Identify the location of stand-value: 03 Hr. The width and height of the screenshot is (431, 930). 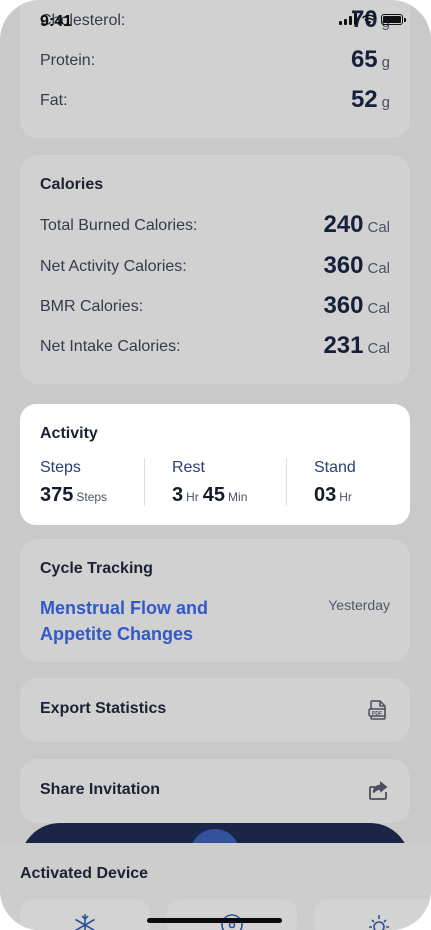
(333, 495).